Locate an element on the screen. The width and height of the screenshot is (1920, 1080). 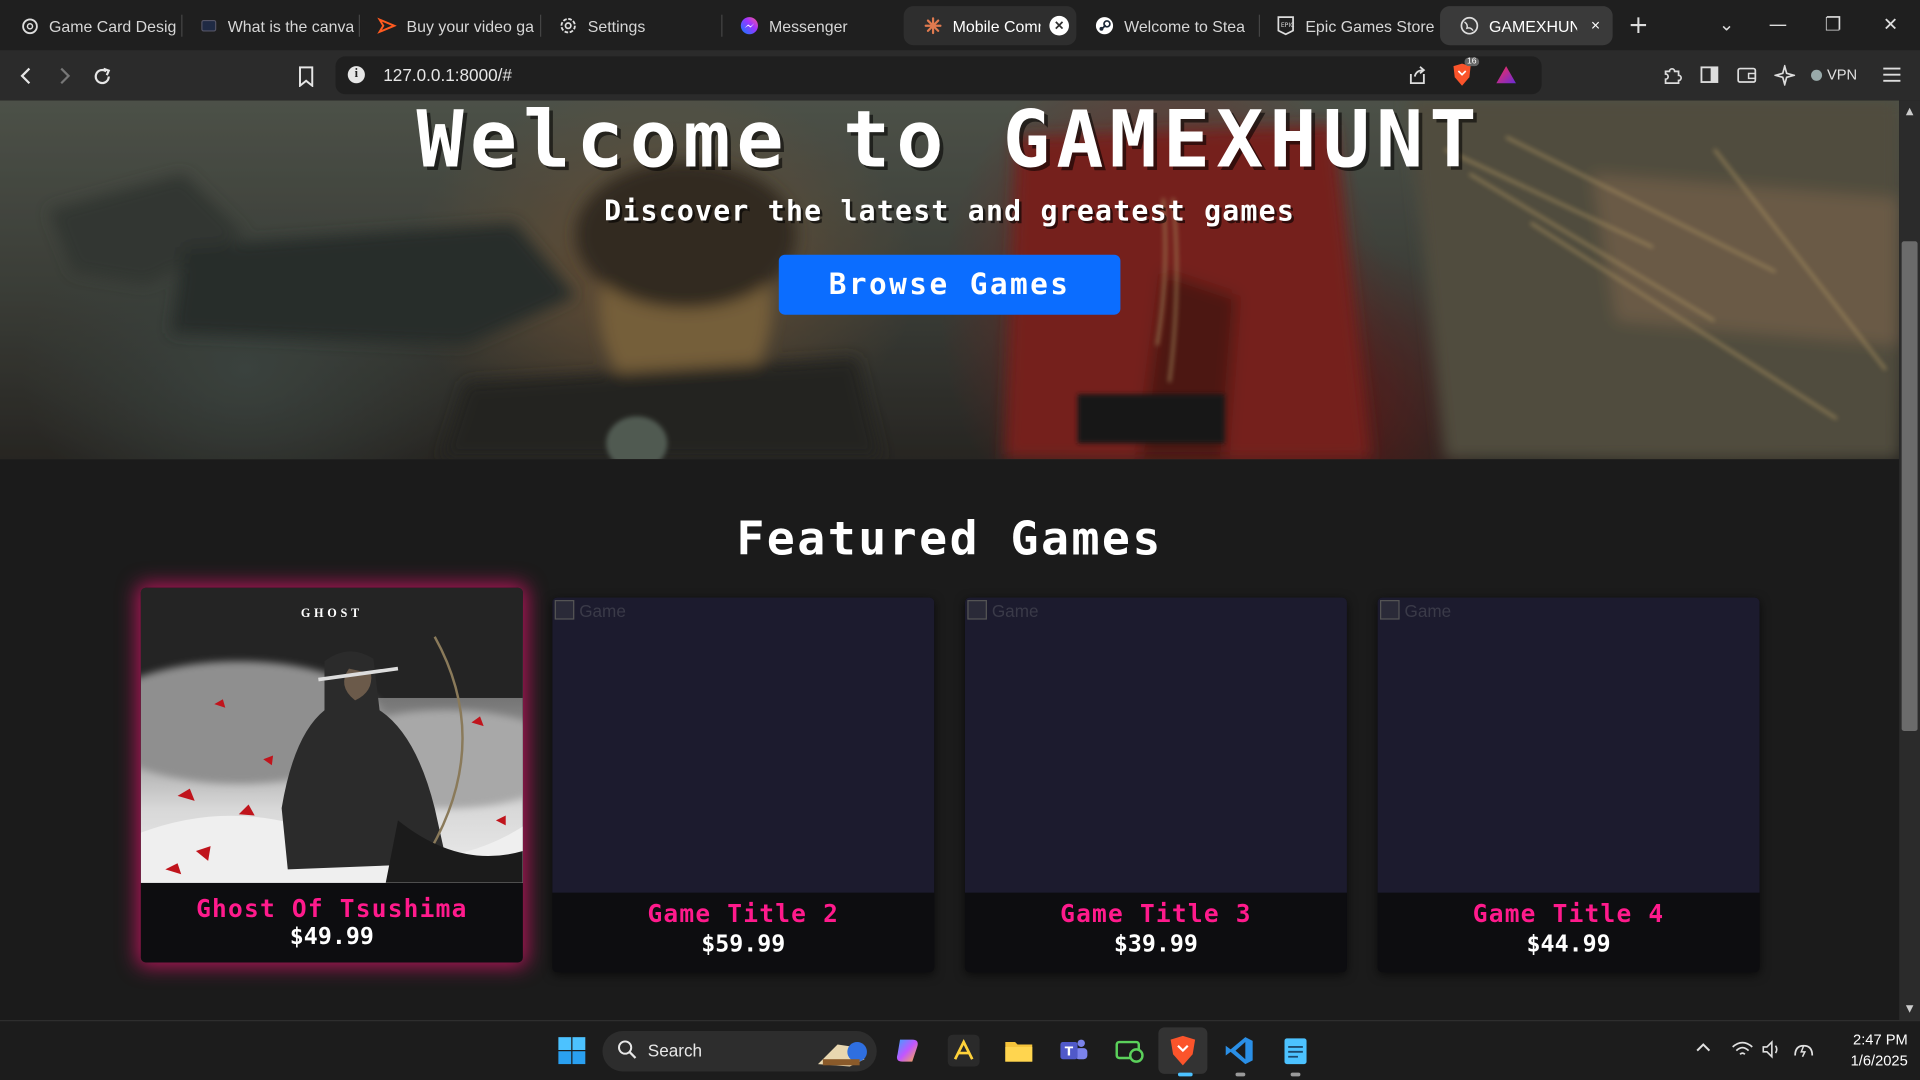
game-card-ghost-of-tsushima: GHOST Ghost Of Tsushima $49.99 is located at coordinates (331, 775).